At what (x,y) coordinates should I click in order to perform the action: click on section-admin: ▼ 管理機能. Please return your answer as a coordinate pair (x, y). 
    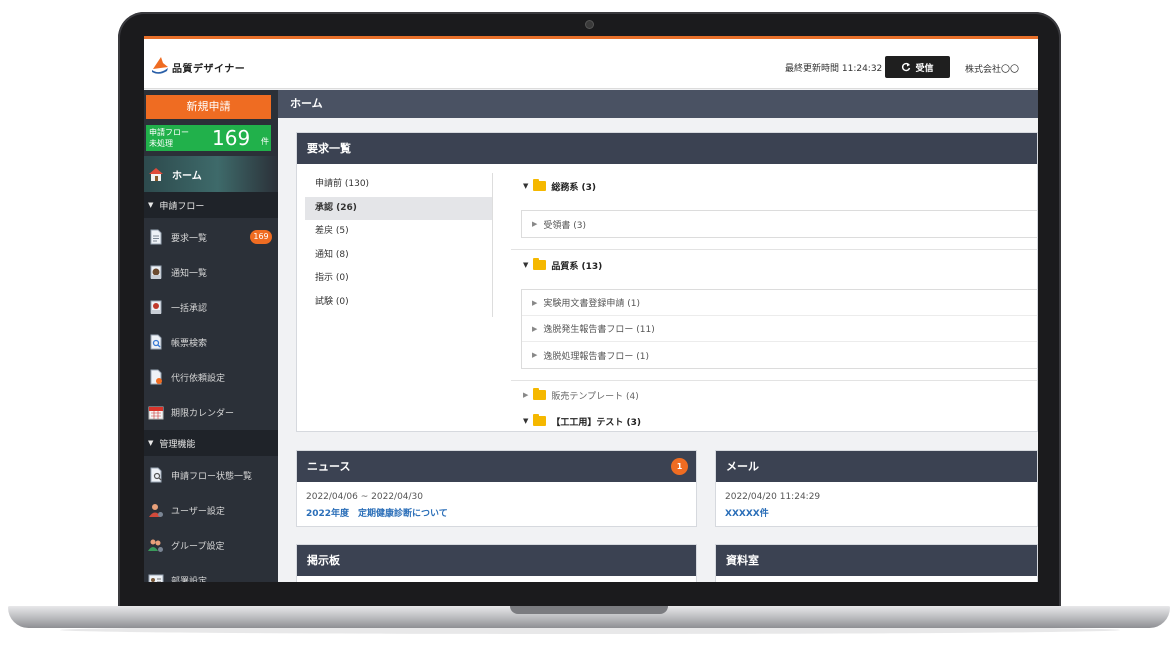
    Looking at the image, I should click on (211, 443).